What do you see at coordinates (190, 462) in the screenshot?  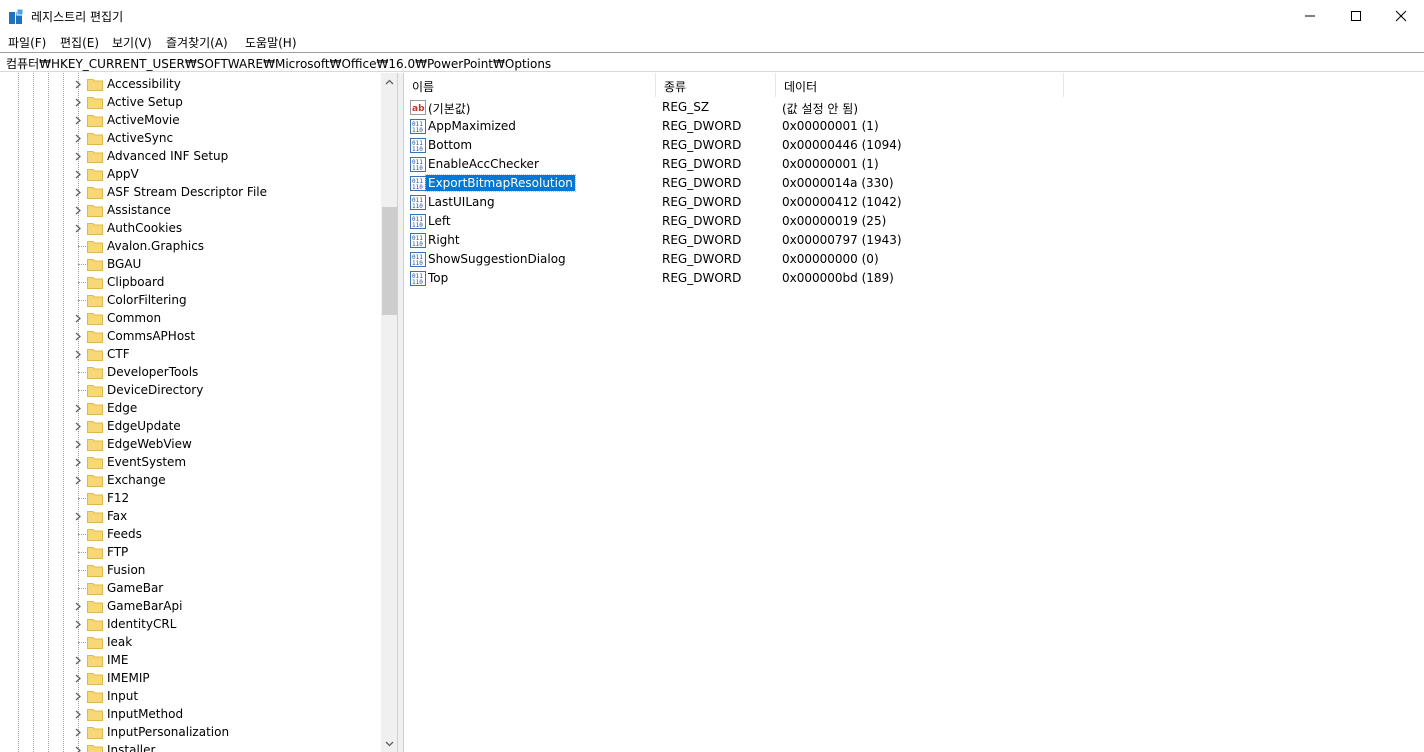 I see `tree-item: EventSystem` at bounding box center [190, 462].